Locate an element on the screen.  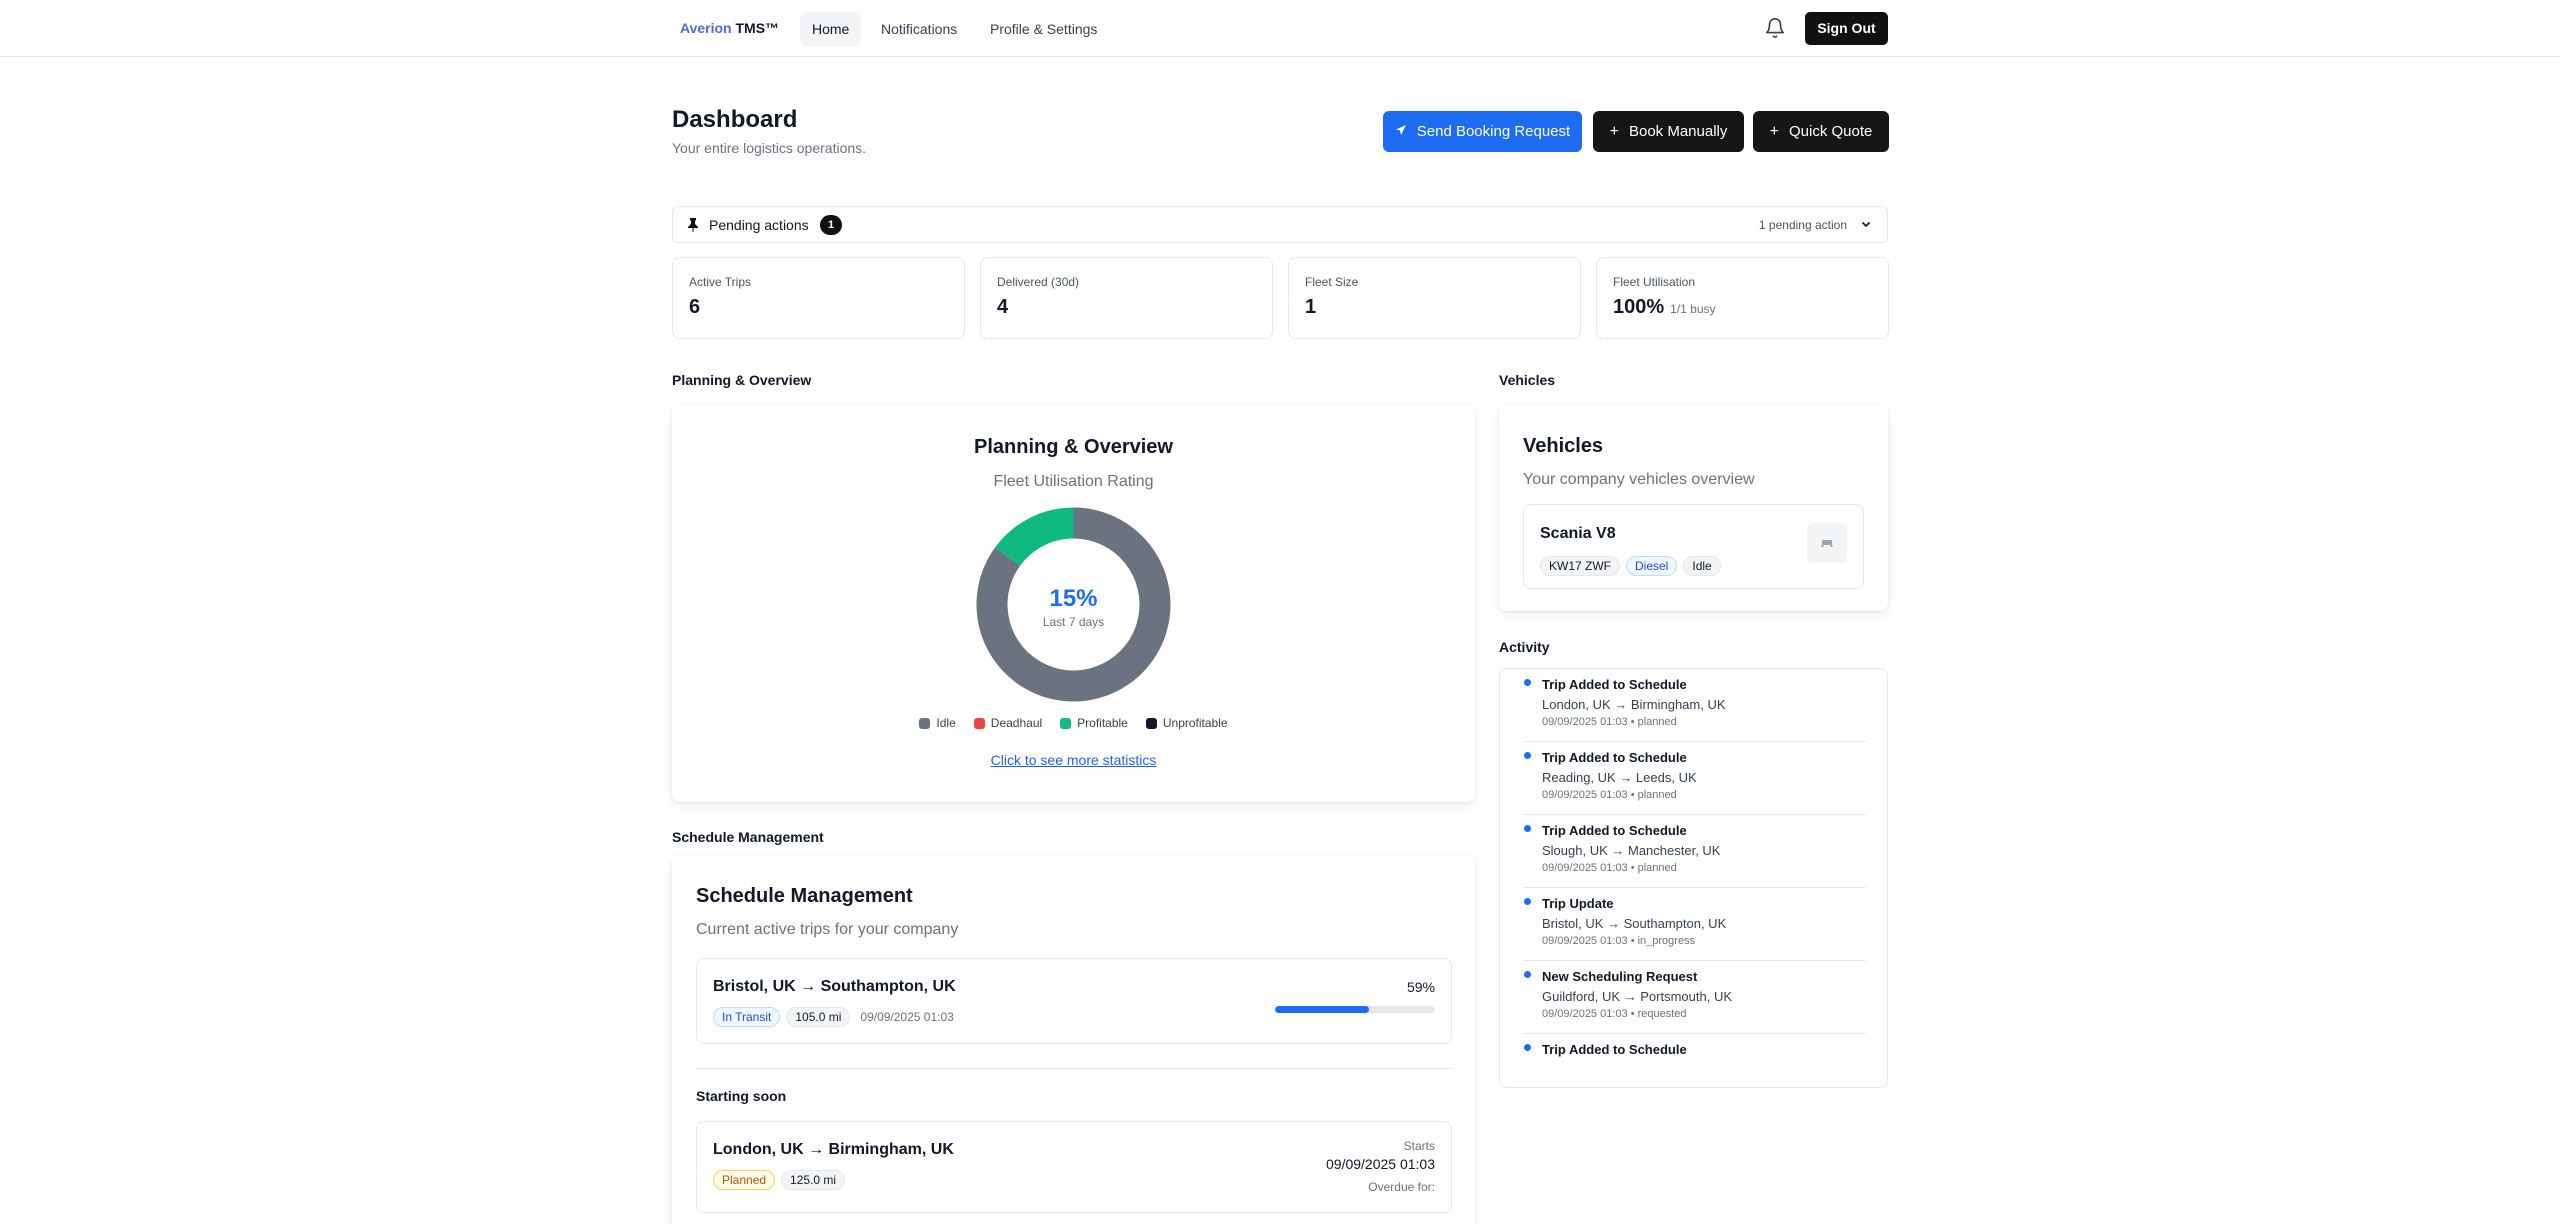
see-more-statistics-link-wrap: Click to see more statistics is located at coordinates (1073, 760).